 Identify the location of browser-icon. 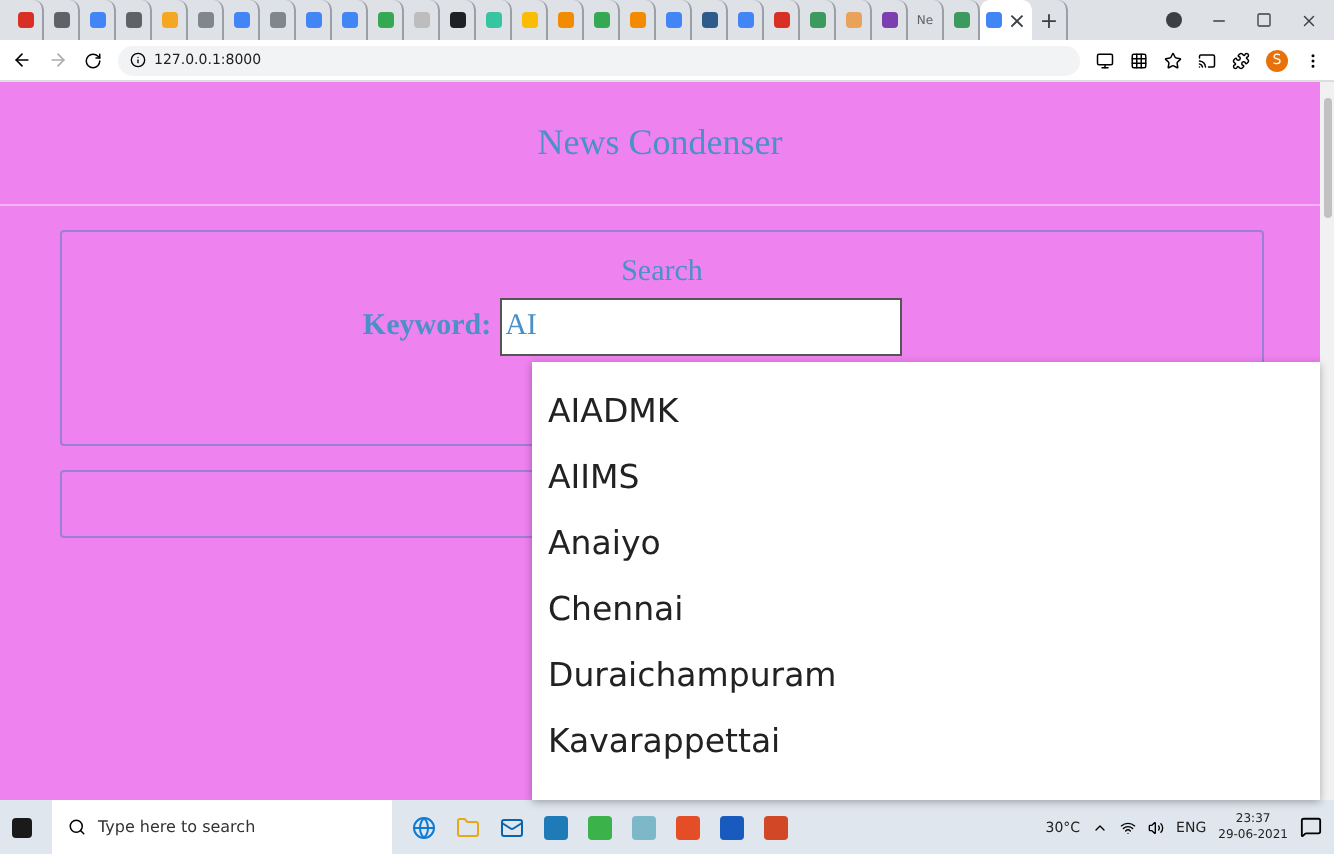
(424, 827).